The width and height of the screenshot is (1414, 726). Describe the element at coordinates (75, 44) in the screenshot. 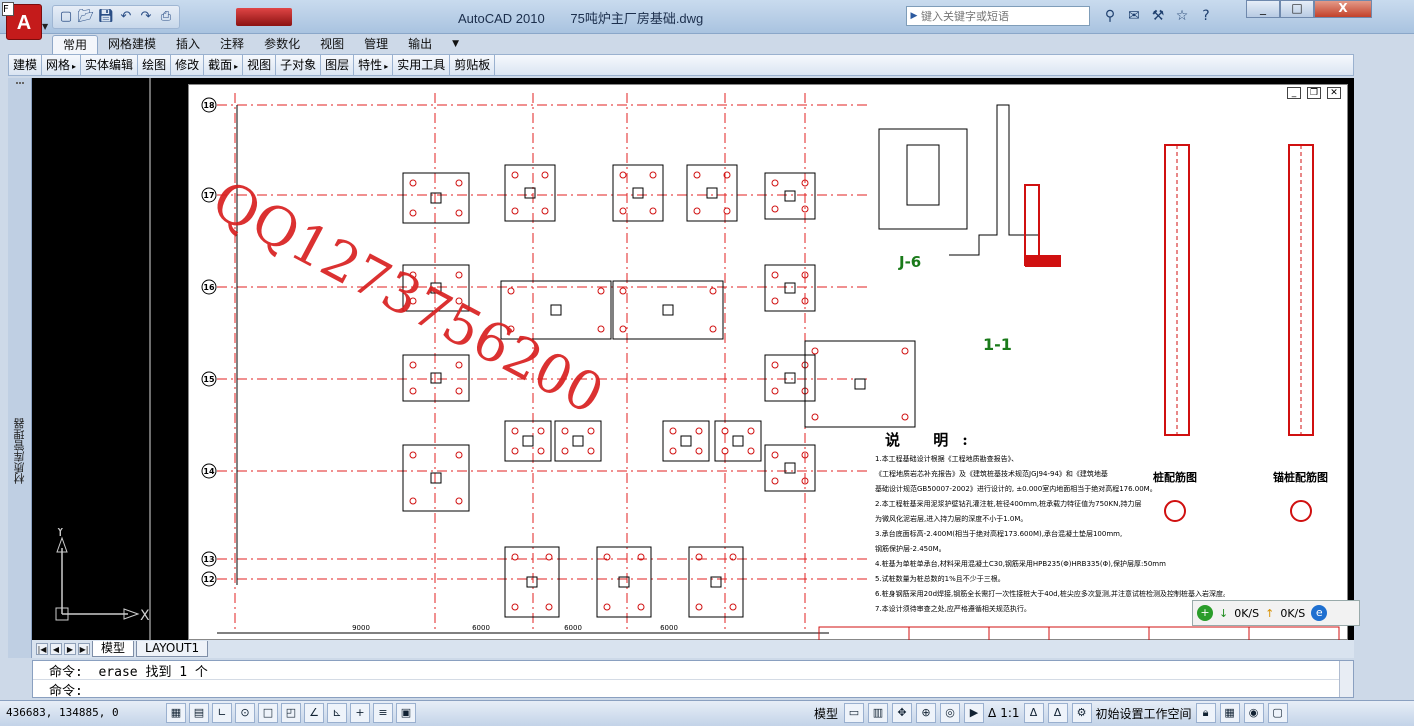

I see `ribbon-tab: 常用` at that location.